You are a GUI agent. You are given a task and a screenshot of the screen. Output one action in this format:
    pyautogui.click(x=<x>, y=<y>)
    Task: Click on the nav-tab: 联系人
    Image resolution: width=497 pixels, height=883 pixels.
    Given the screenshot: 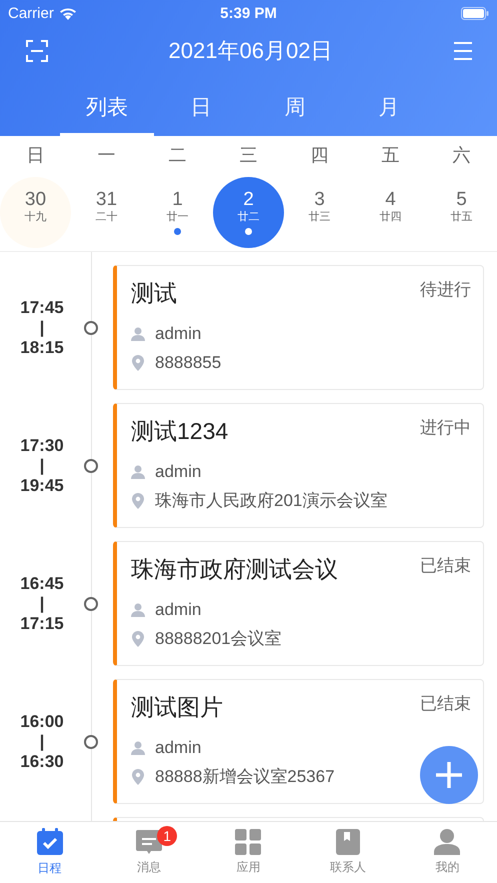 What is the action you would take?
    pyautogui.click(x=348, y=852)
    